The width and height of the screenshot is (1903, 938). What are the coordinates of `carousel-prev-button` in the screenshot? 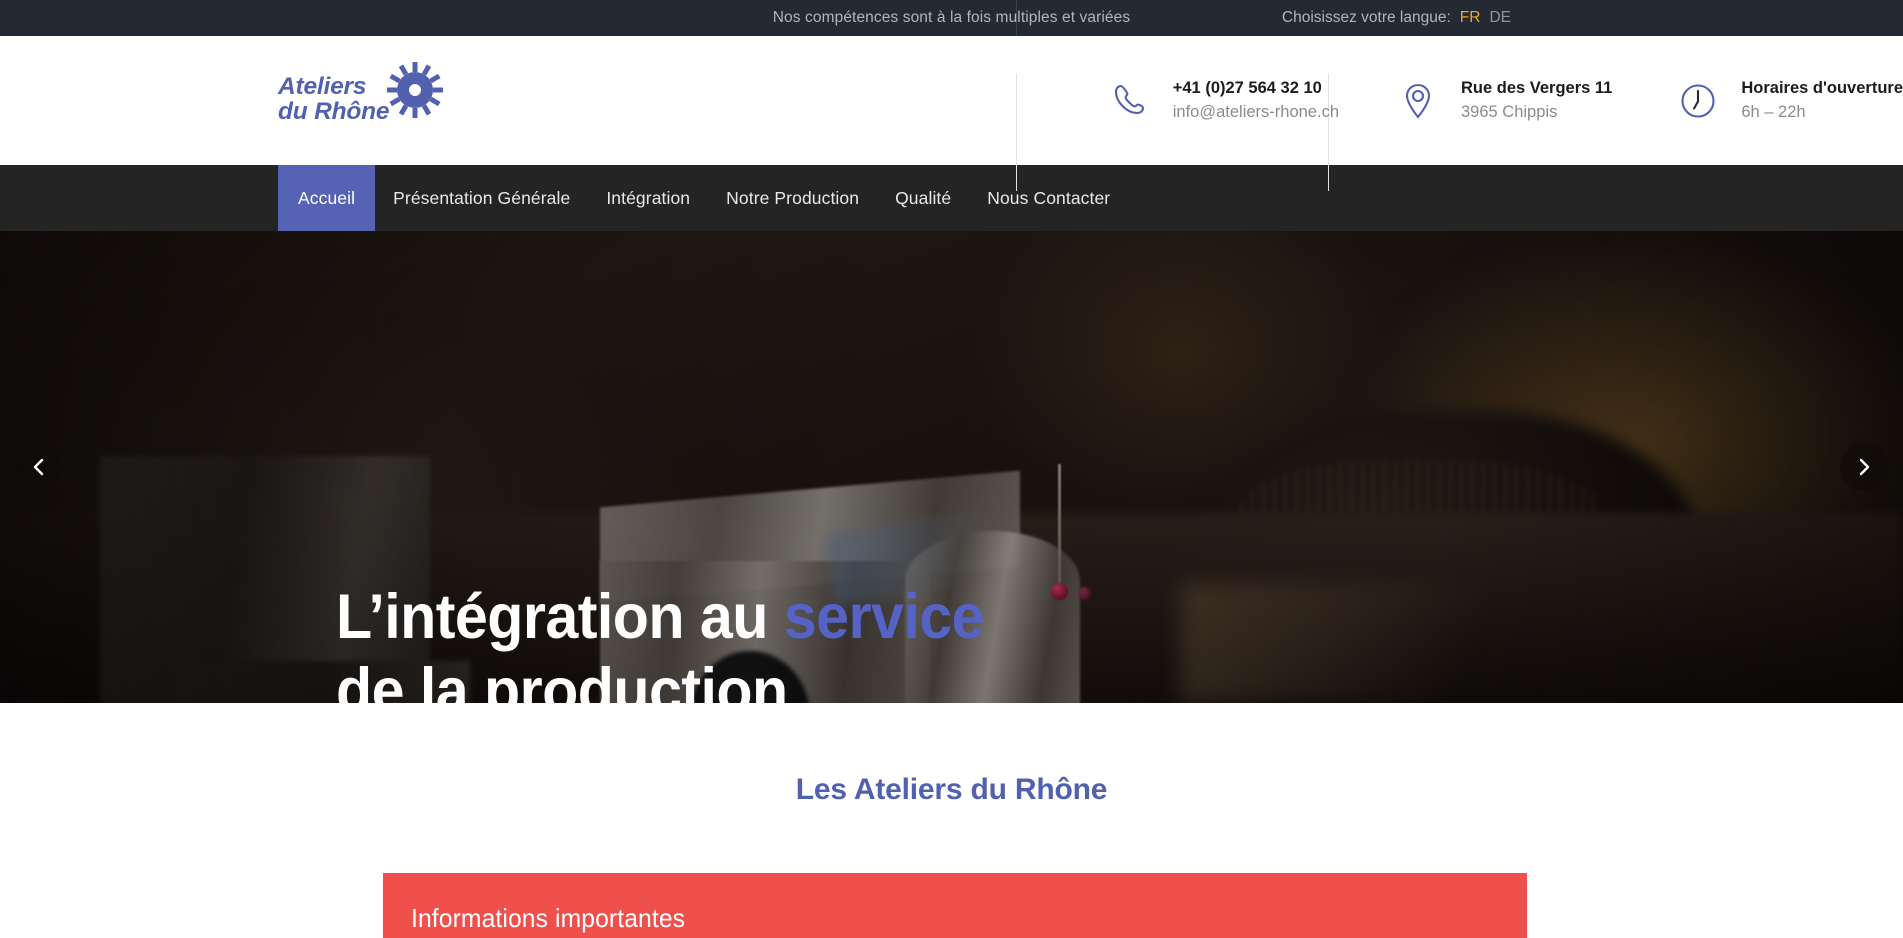 It's located at (39, 467).